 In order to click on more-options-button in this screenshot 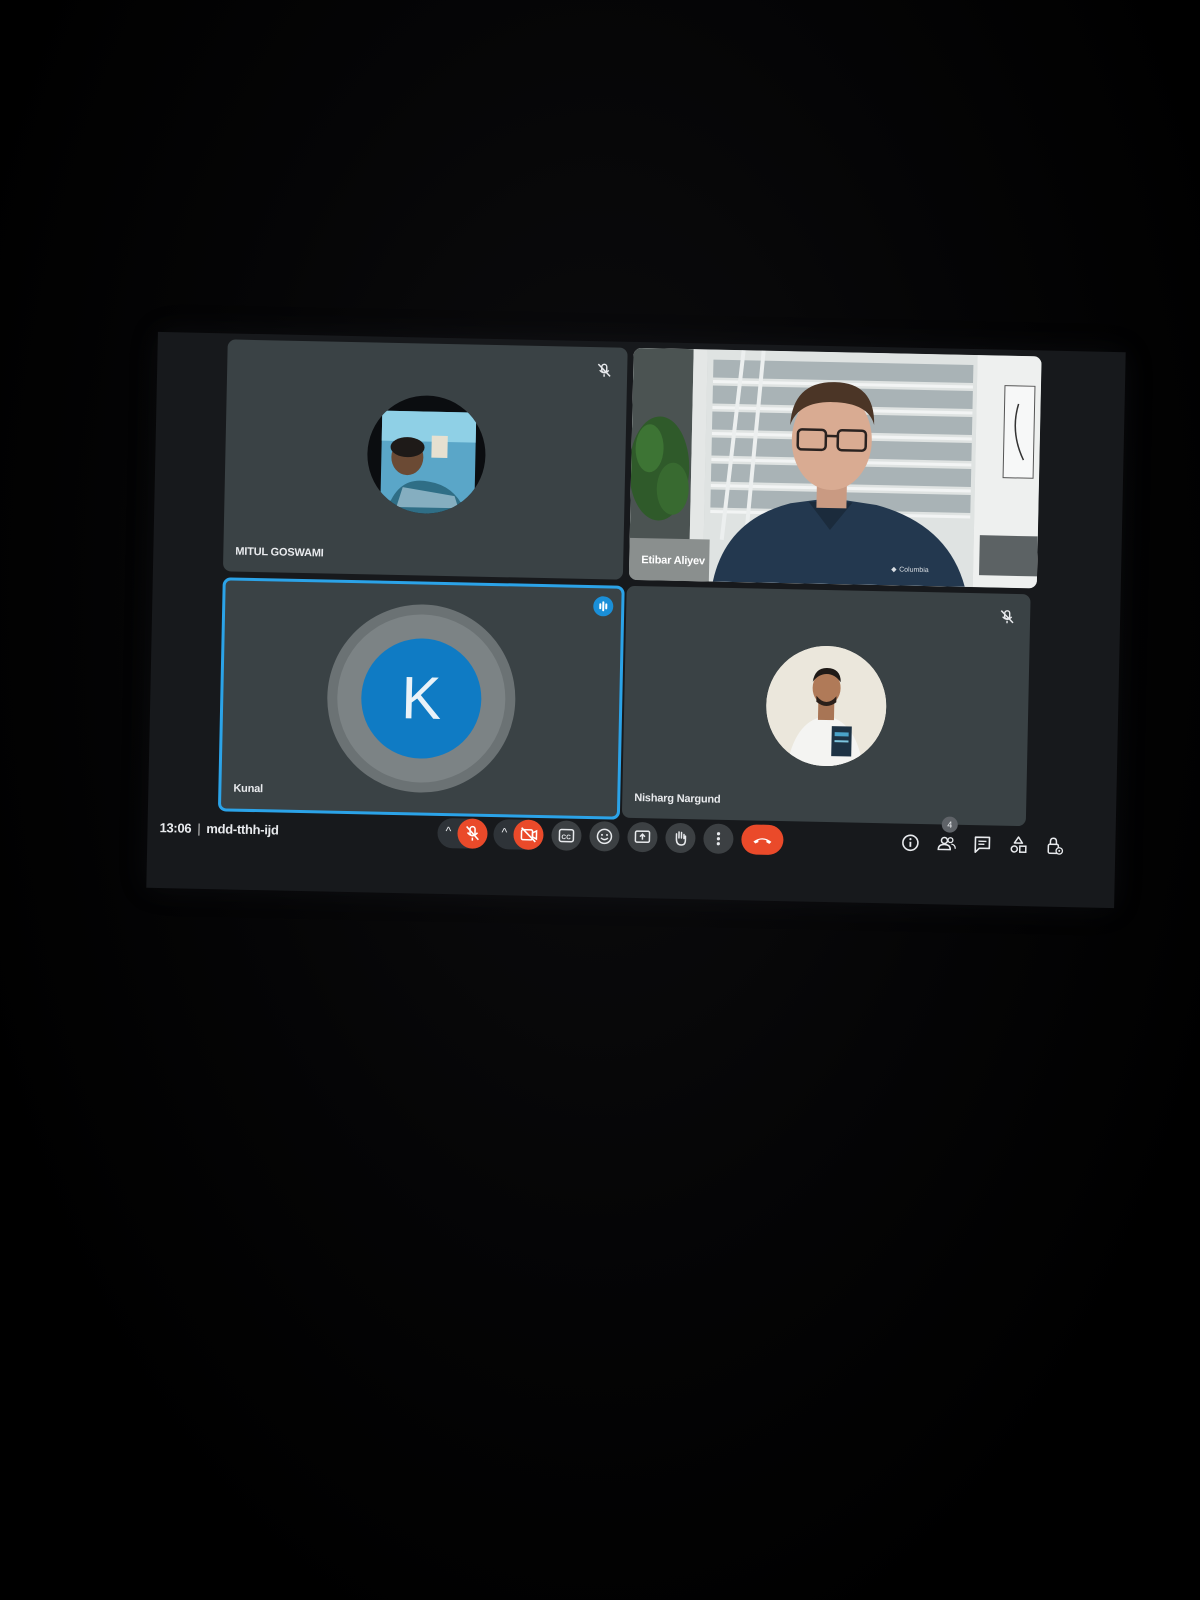, I will do `click(718, 839)`.